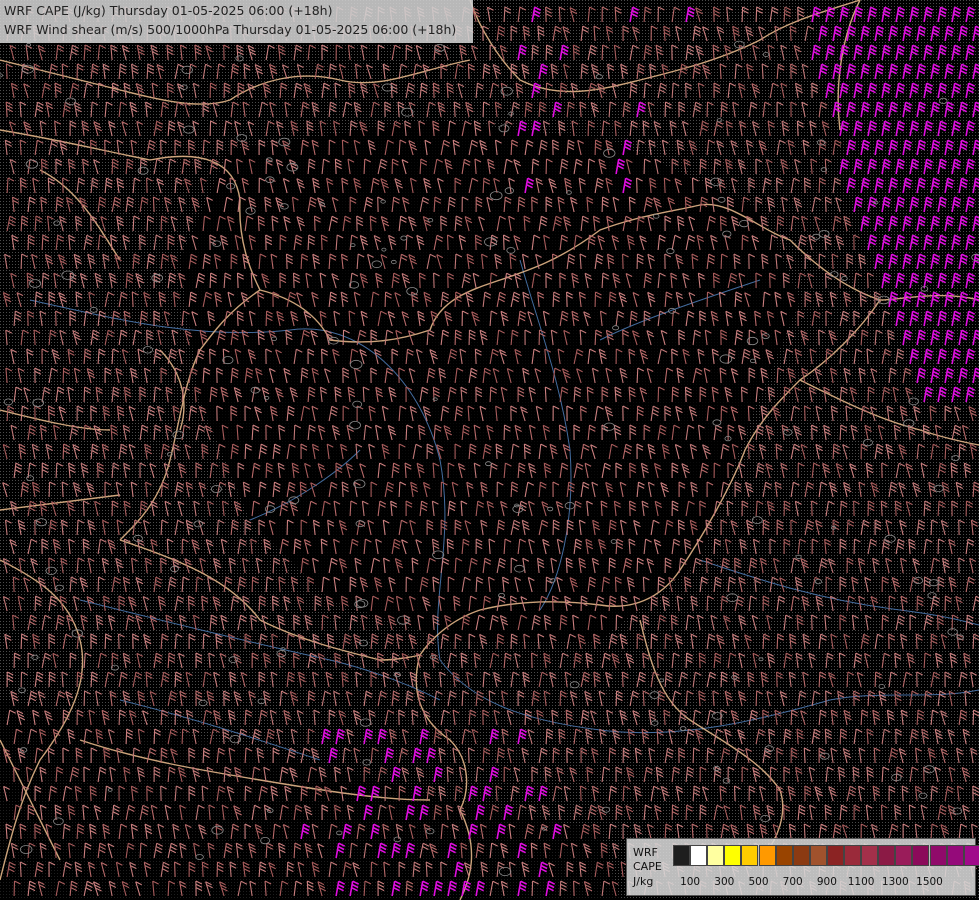  What do you see at coordinates (792, 882) in the screenshot?
I see `legend-tick-label: 700` at bounding box center [792, 882].